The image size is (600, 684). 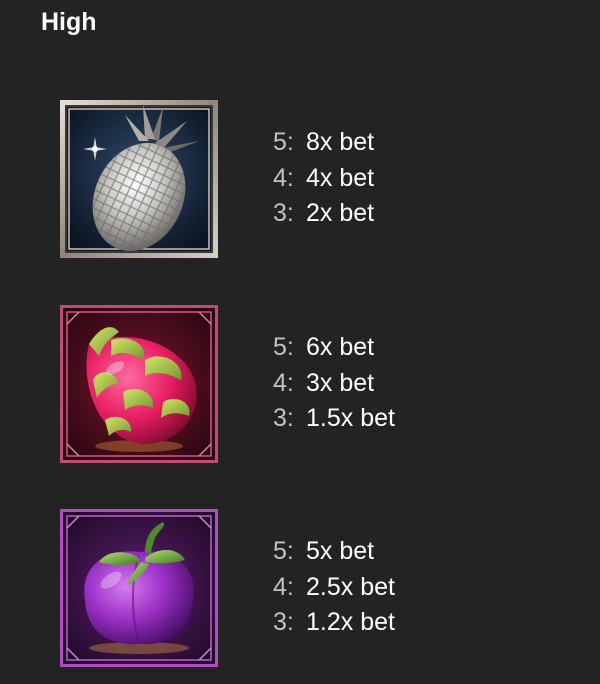 I want to click on pay-value: 2x bet, so click(x=340, y=213).